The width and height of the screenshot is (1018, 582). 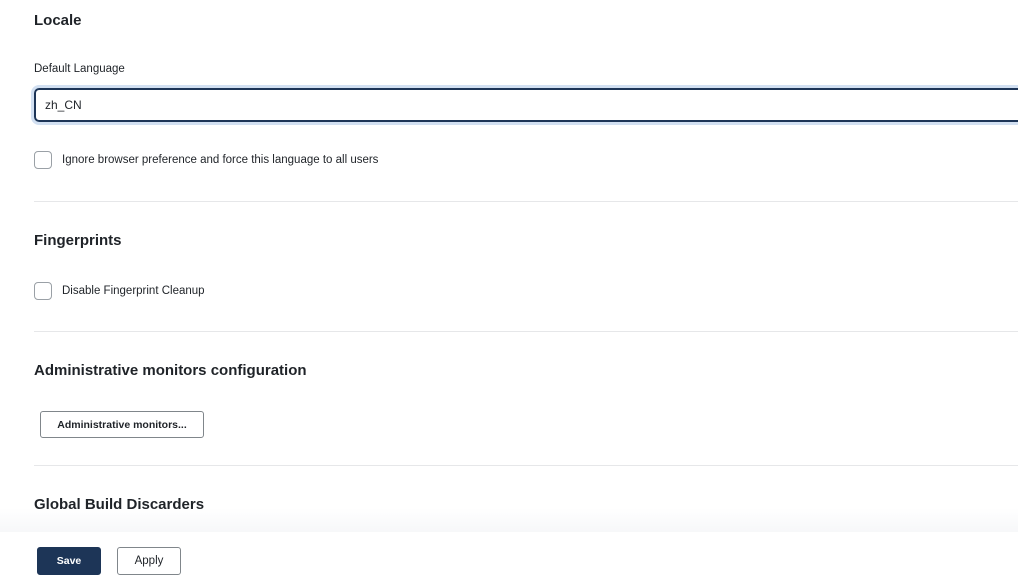 What do you see at coordinates (509, 521) in the screenshot?
I see `bottom-bar-fade` at bounding box center [509, 521].